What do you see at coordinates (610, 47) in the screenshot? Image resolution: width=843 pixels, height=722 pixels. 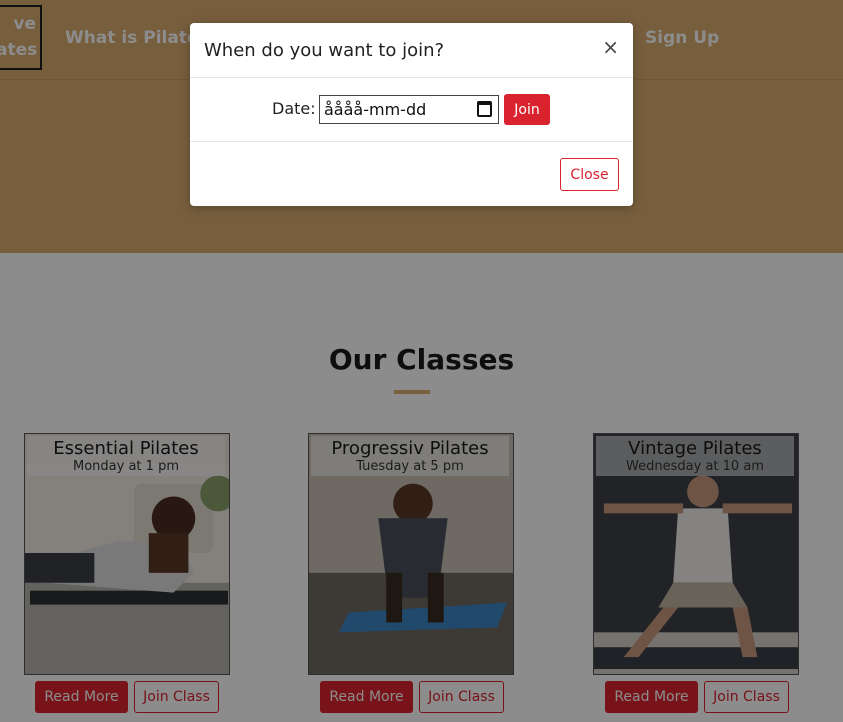 I see `close-icon: ×` at bounding box center [610, 47].